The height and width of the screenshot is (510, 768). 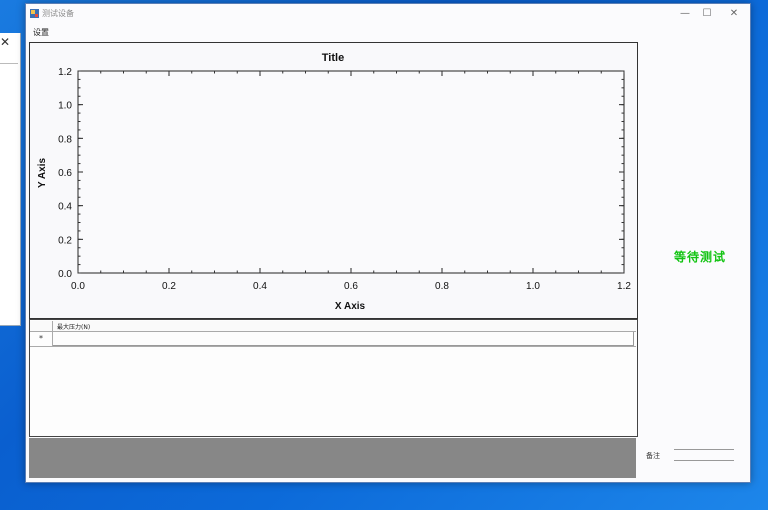 I want to click on remark-label: 备注, so click(x=653, y=456).